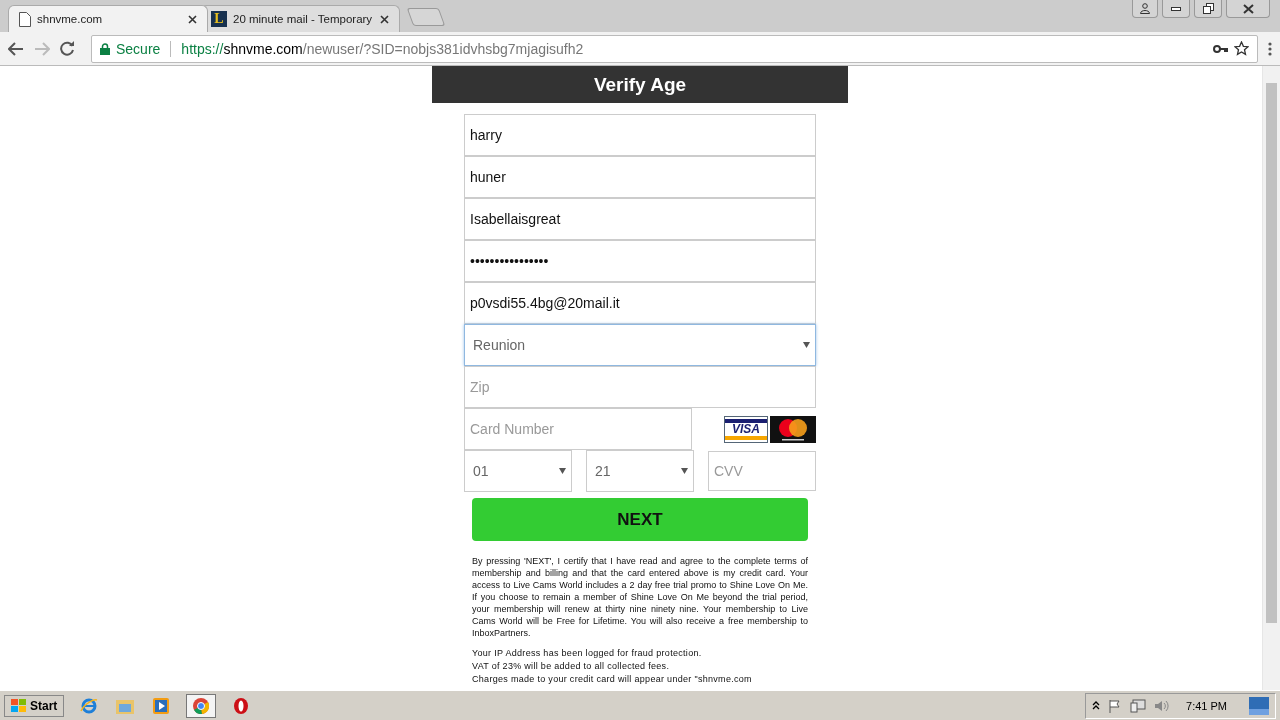  I want to click on year-select: 21, so click(640, 471).